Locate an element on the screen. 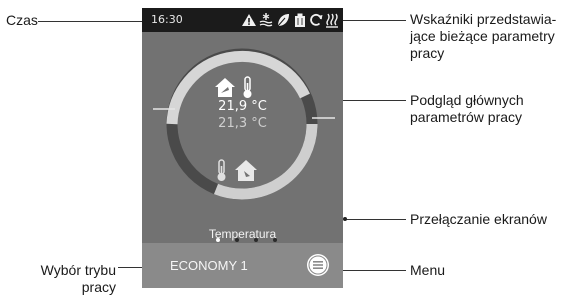  callout-preview-line2: parametrów pracy is located at coordinates (466, 117).